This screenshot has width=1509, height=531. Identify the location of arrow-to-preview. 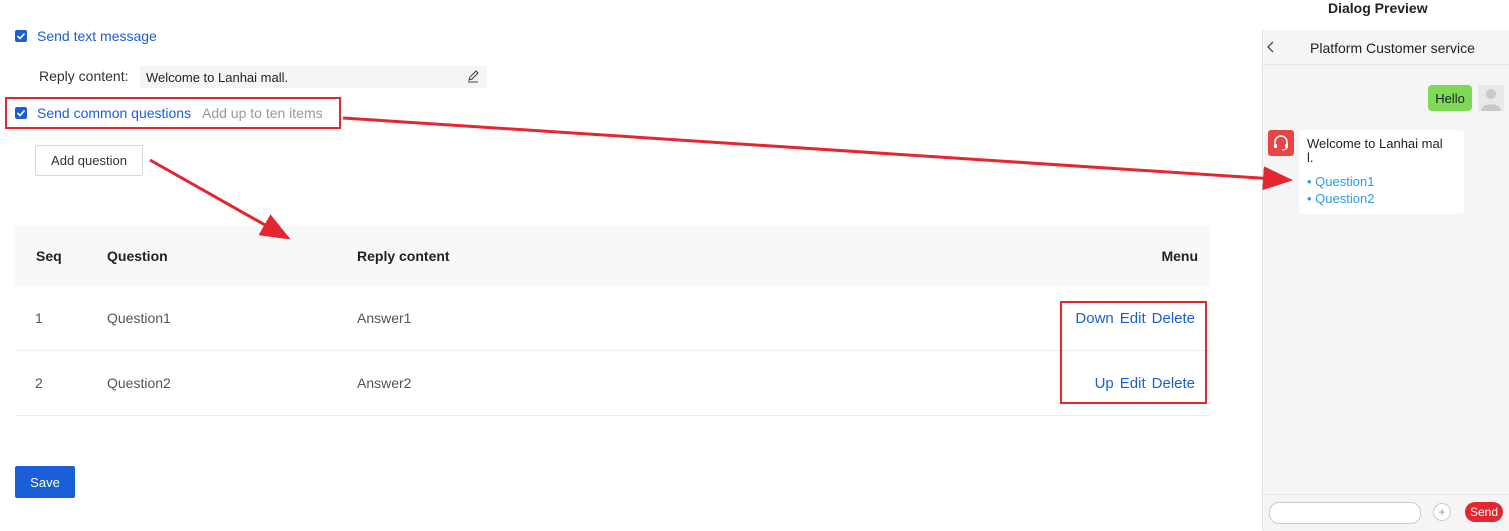
(817, 153).